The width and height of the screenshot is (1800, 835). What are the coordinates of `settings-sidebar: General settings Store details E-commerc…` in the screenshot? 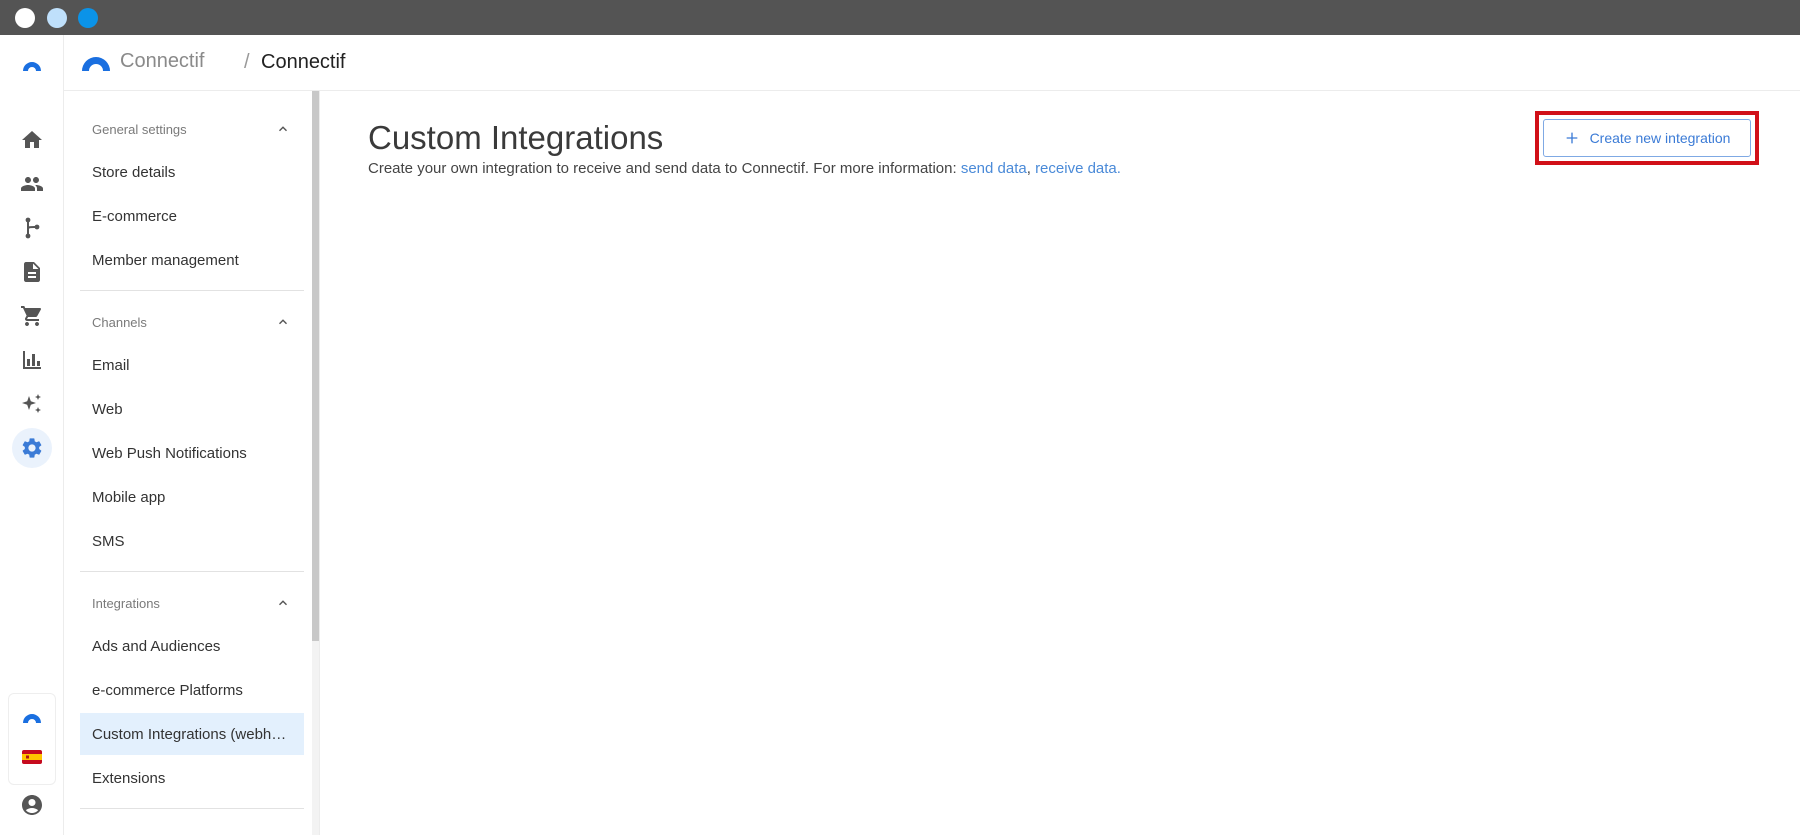 It's located at (192, 463).